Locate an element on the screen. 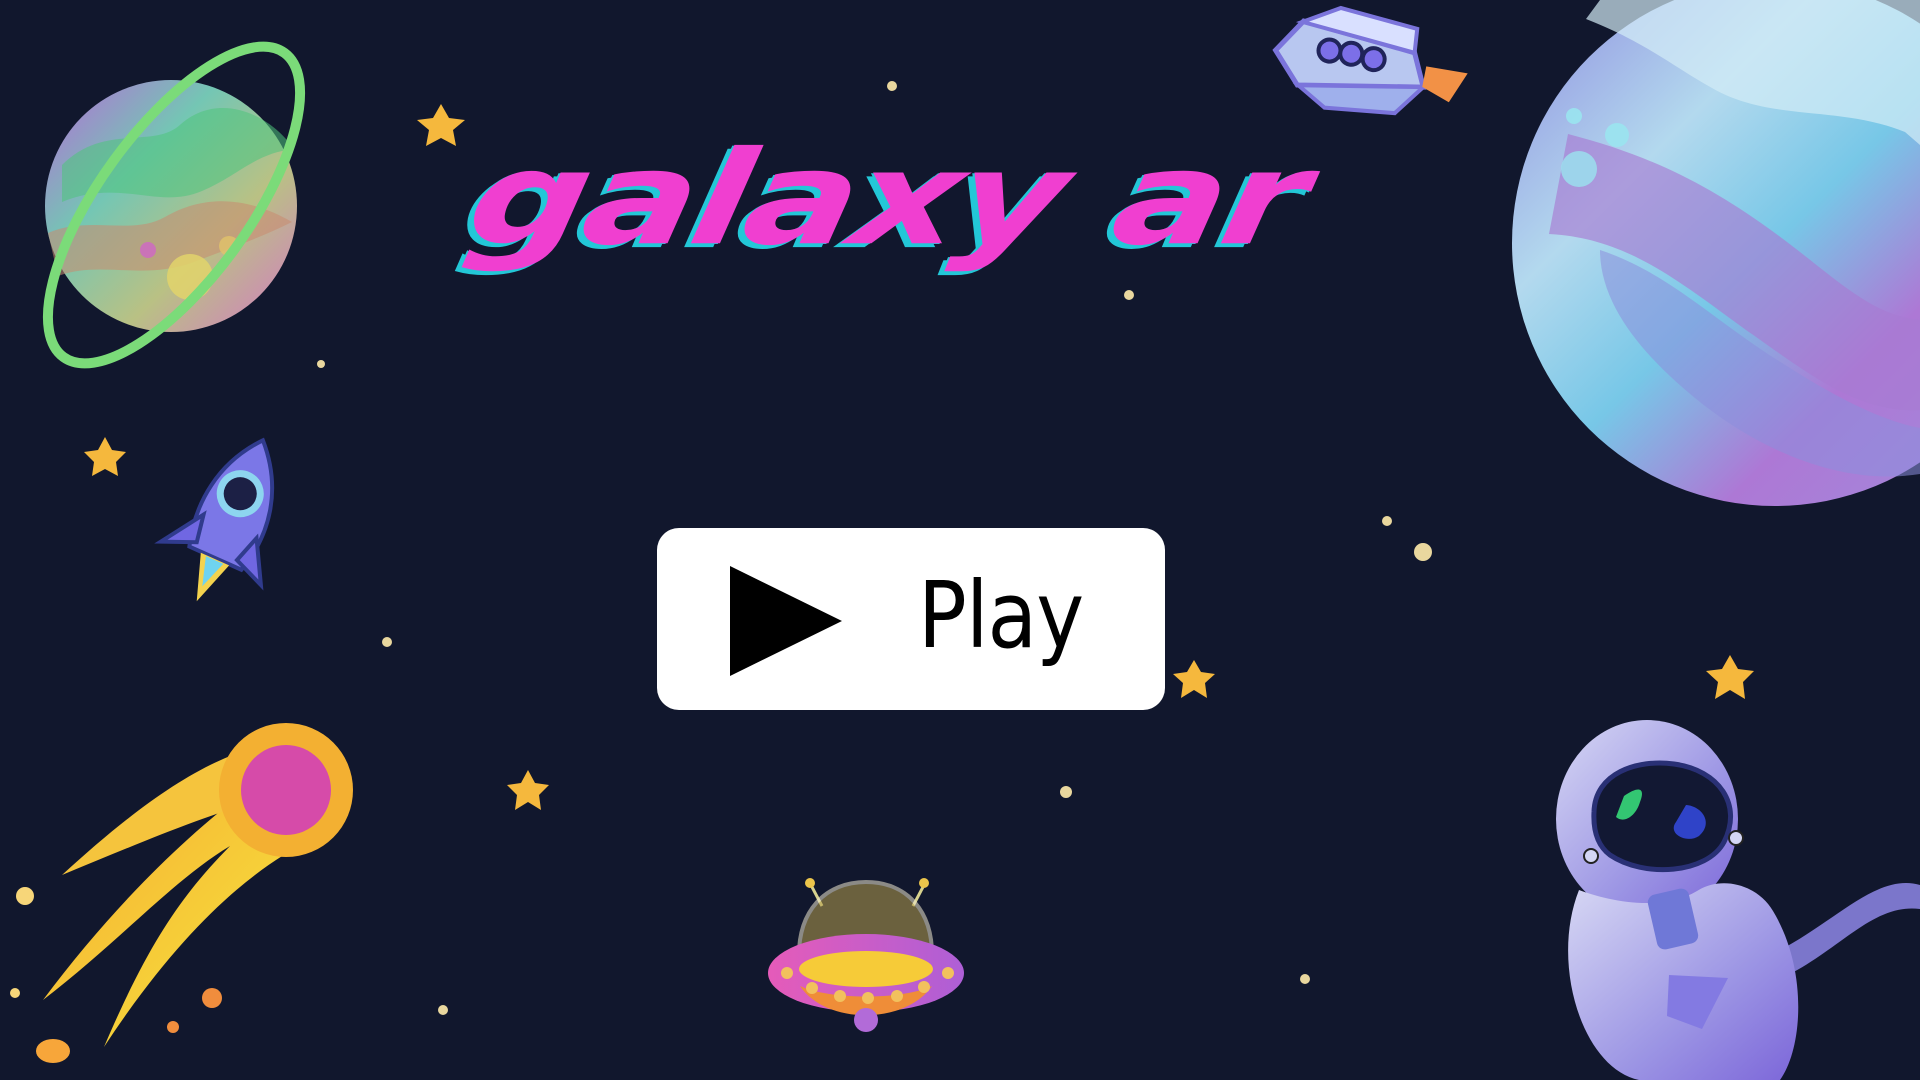  astronaut-icon is located at coordinates (1738, 900).